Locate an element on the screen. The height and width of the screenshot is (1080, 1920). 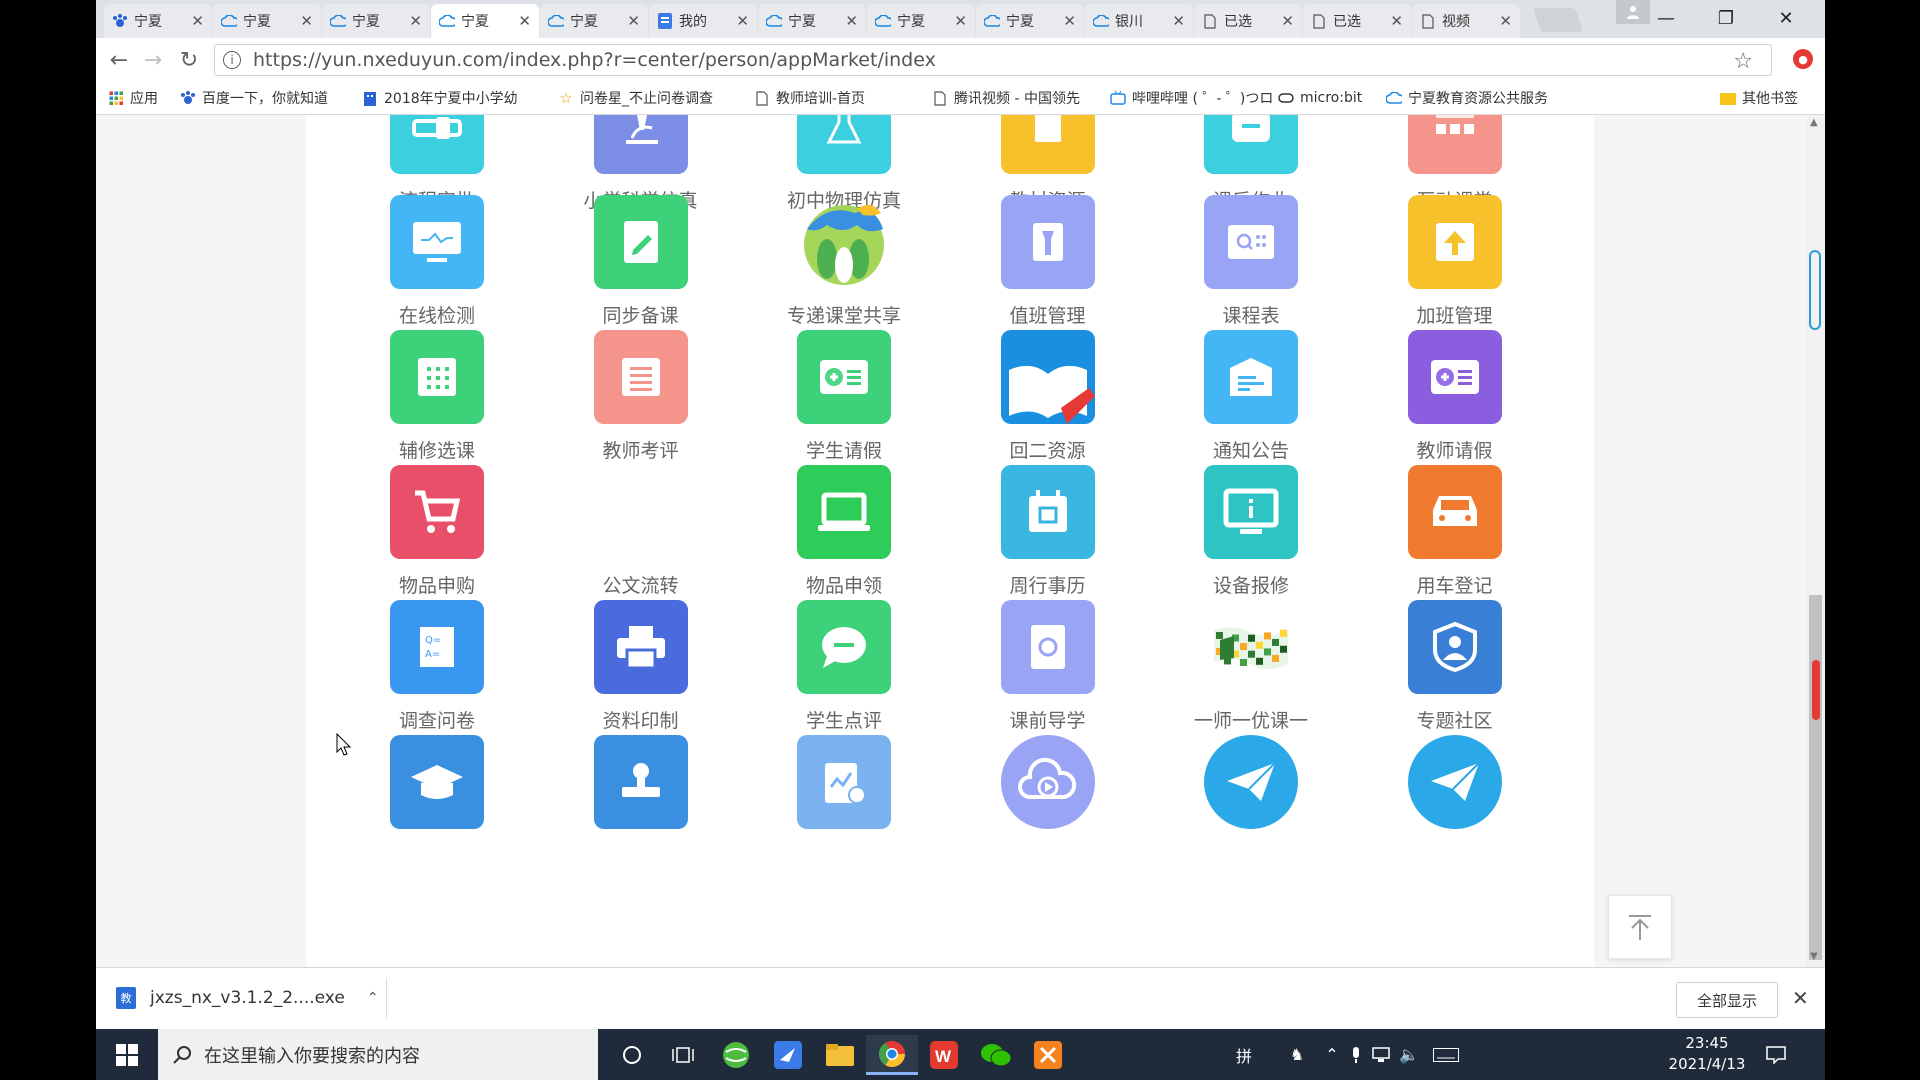
bookmark-item: ☆ 问卷星_不止问卷调查 is located at coordinates (635, 98).